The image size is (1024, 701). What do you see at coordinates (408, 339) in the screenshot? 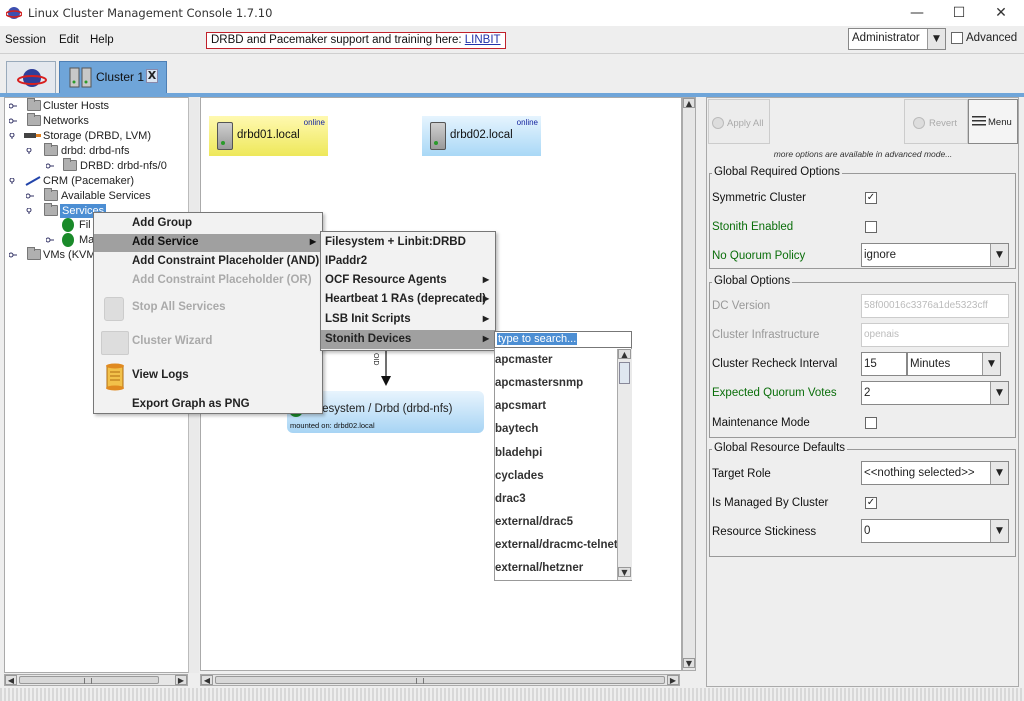
I see `submenu-item-stonith-devices: Stonith Devices ▶` at bounding box center [408, 339].